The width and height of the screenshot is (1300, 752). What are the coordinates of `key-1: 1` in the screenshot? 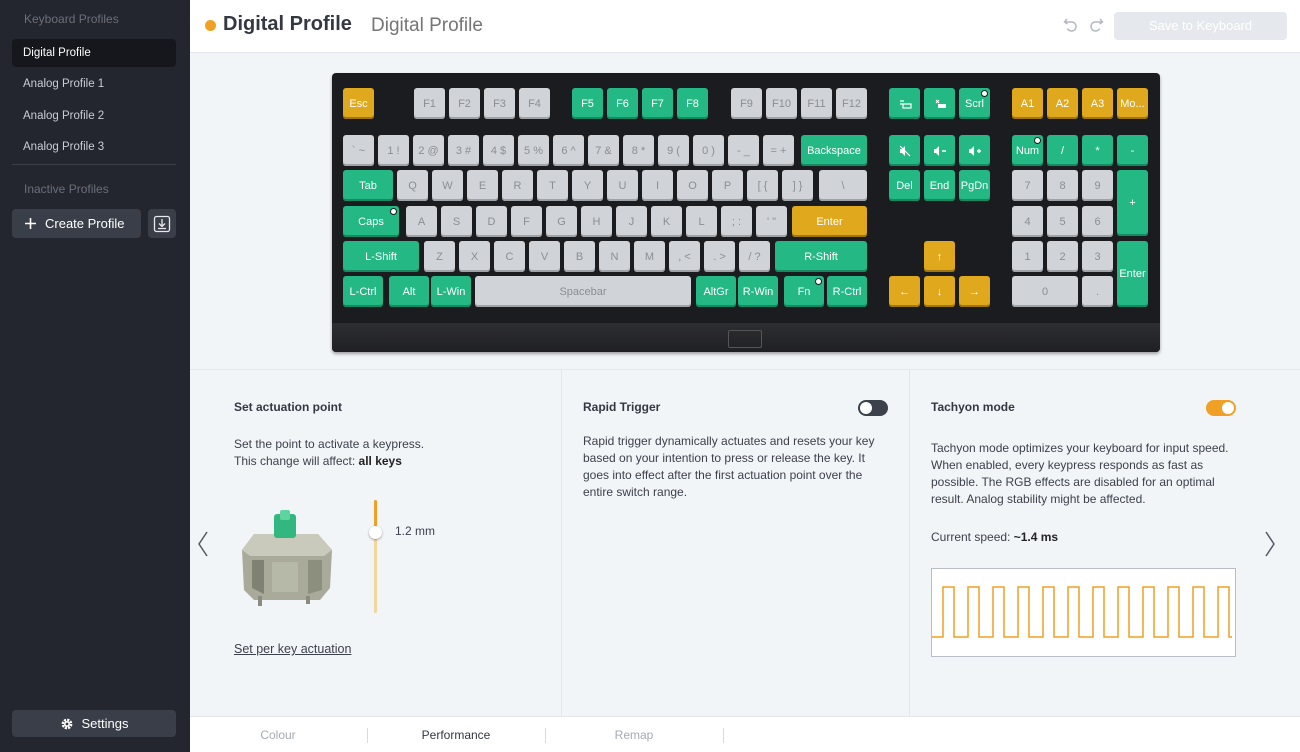 It's located at (1027, 256).